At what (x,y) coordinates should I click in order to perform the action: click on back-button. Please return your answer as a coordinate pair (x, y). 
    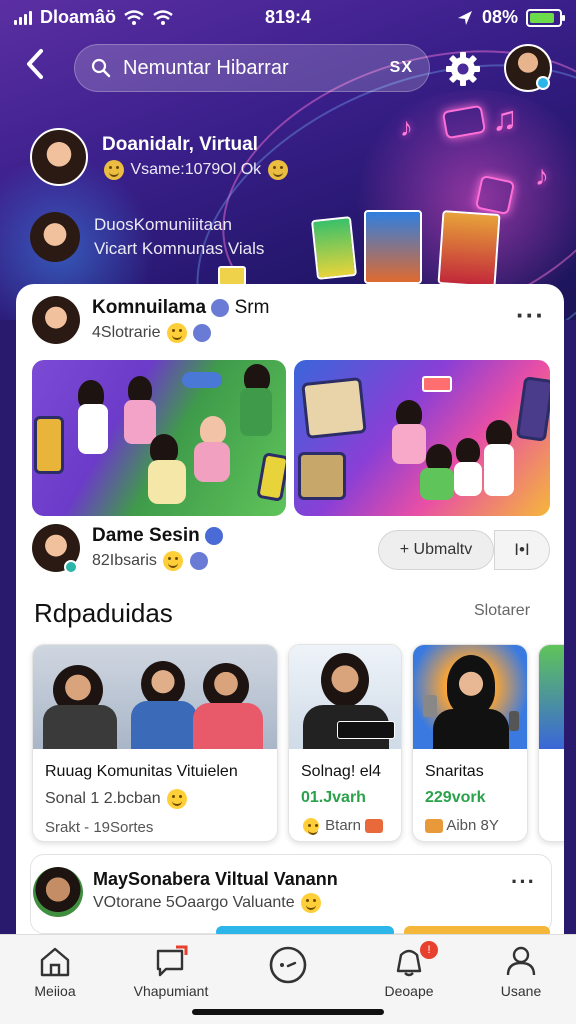
    Looking at the image, I should click on (35, 68).